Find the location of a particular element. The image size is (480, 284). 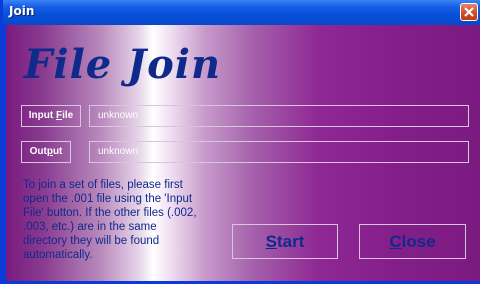

close-button: Close is located at coordinates (412, 241).